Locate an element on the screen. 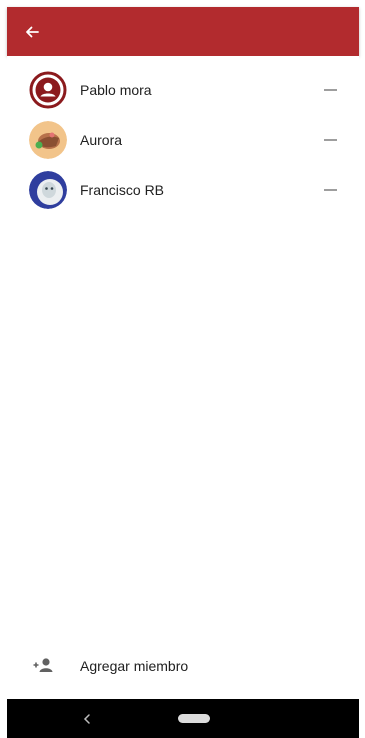 The height and width of the screenshot is (738, 365). arrow-left-icon is located at coordinates (32, 32).